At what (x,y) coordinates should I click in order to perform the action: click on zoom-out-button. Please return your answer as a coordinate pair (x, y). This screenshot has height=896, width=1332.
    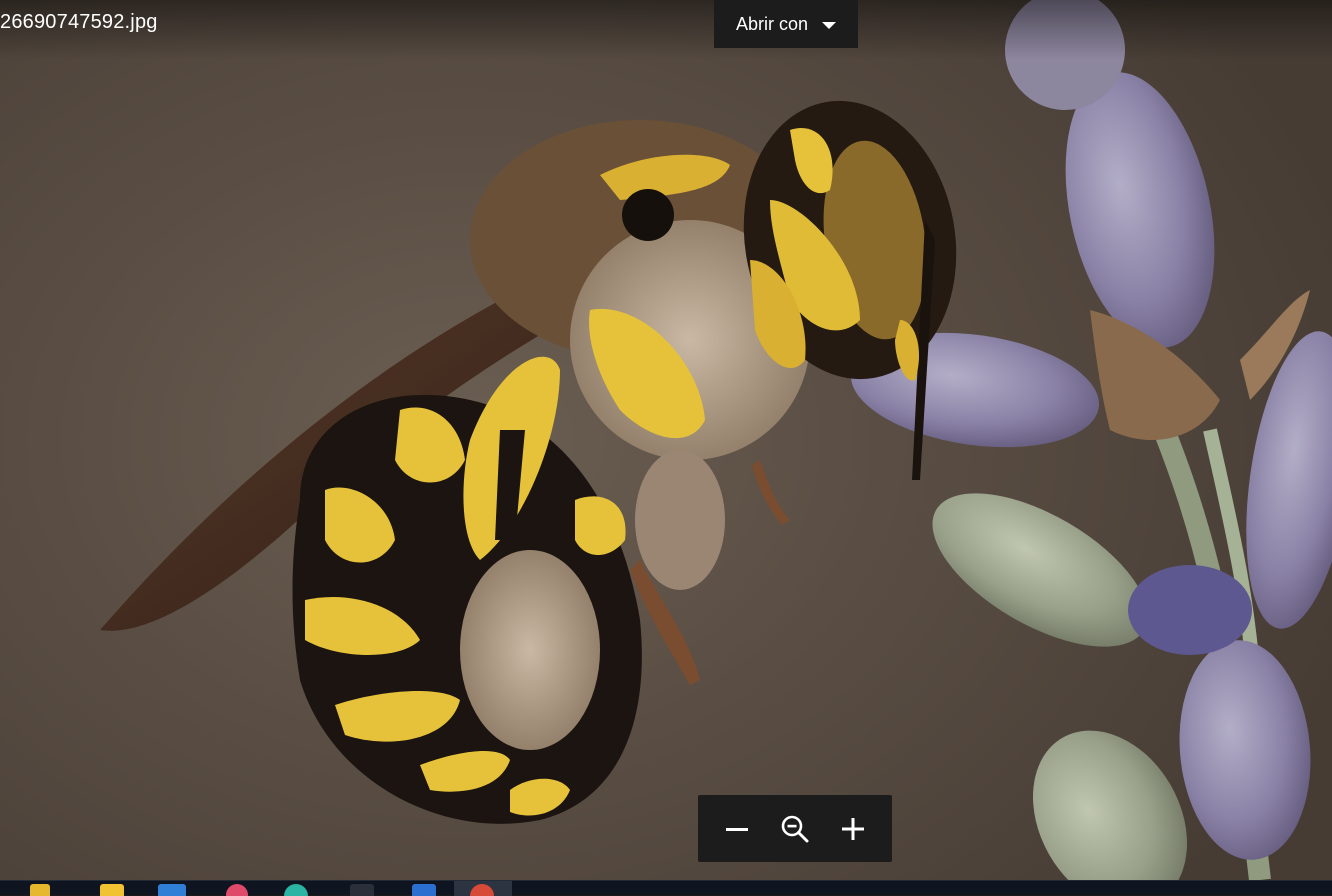
    Looking at the image, I should click on (737, 829).